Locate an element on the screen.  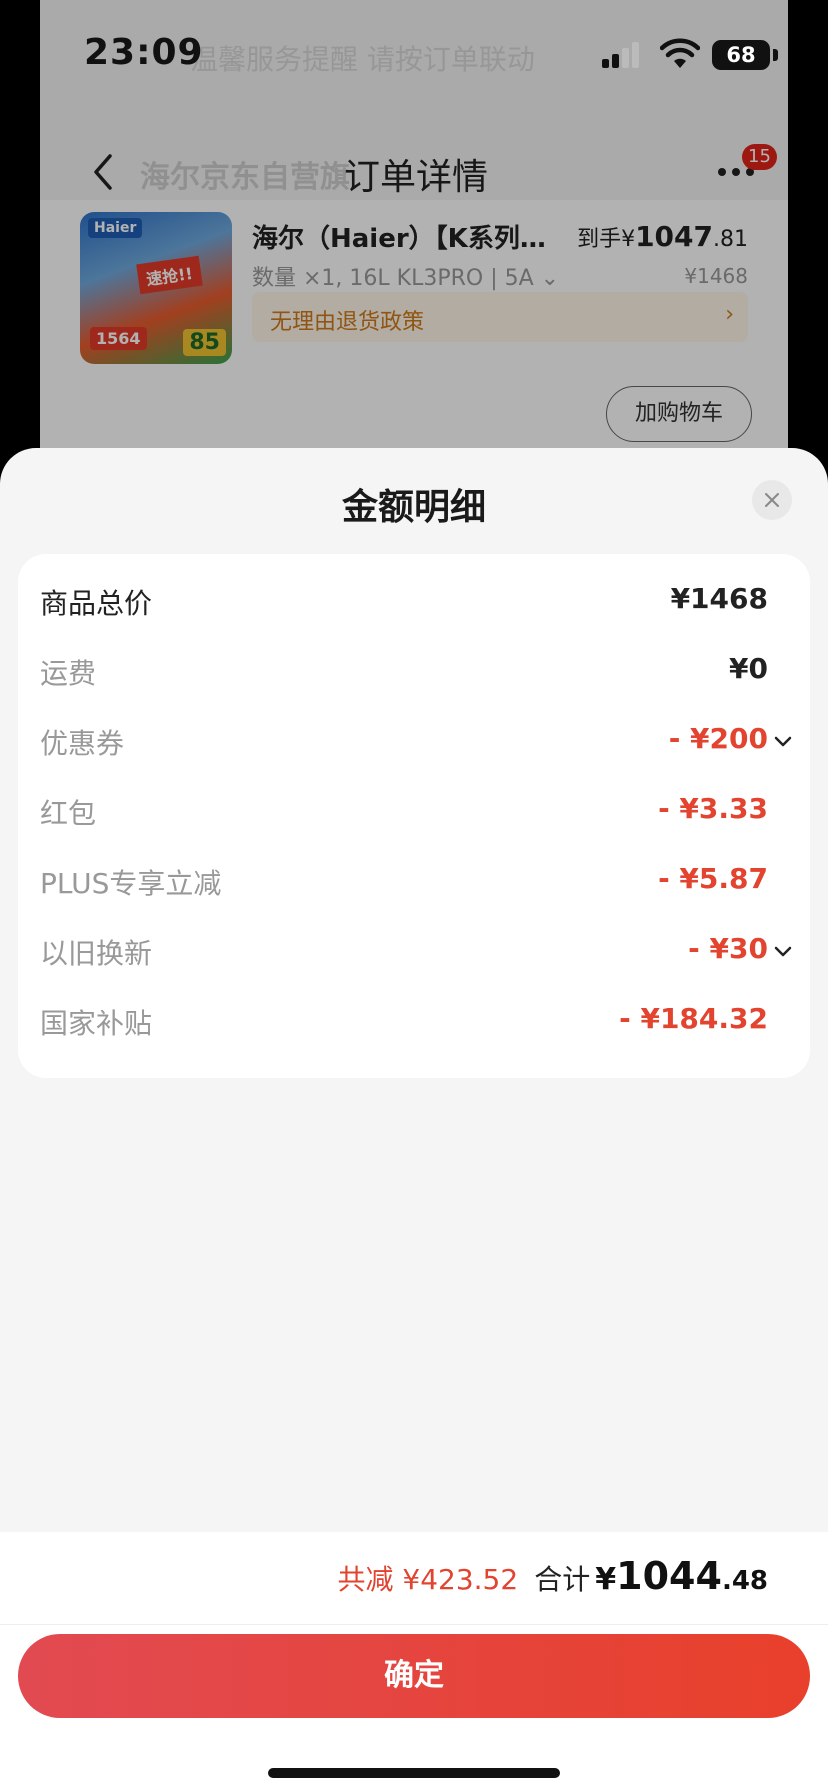
row-label: 红包 is located at coordinates (68, 813).